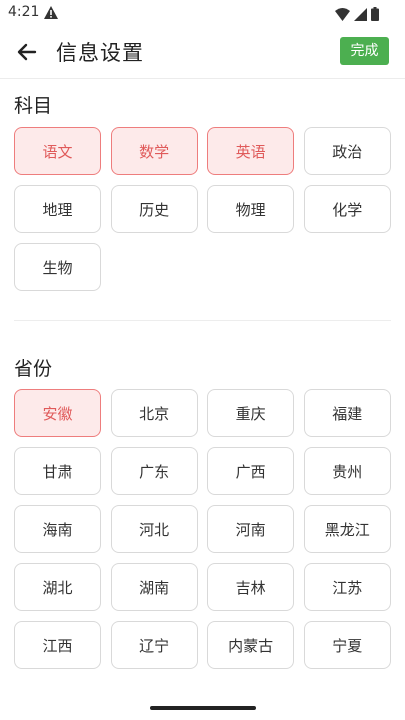 This screenshot has width=405, height=720. I want to click on subjects-section-title: 科目, so click(33, 106).